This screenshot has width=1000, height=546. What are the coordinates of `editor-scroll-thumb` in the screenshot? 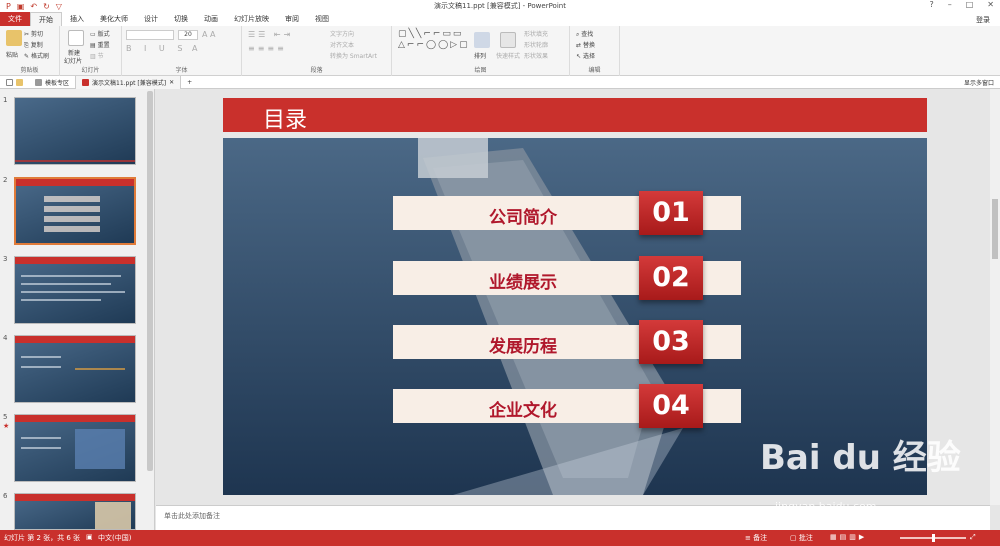 It's located at (995, 229).